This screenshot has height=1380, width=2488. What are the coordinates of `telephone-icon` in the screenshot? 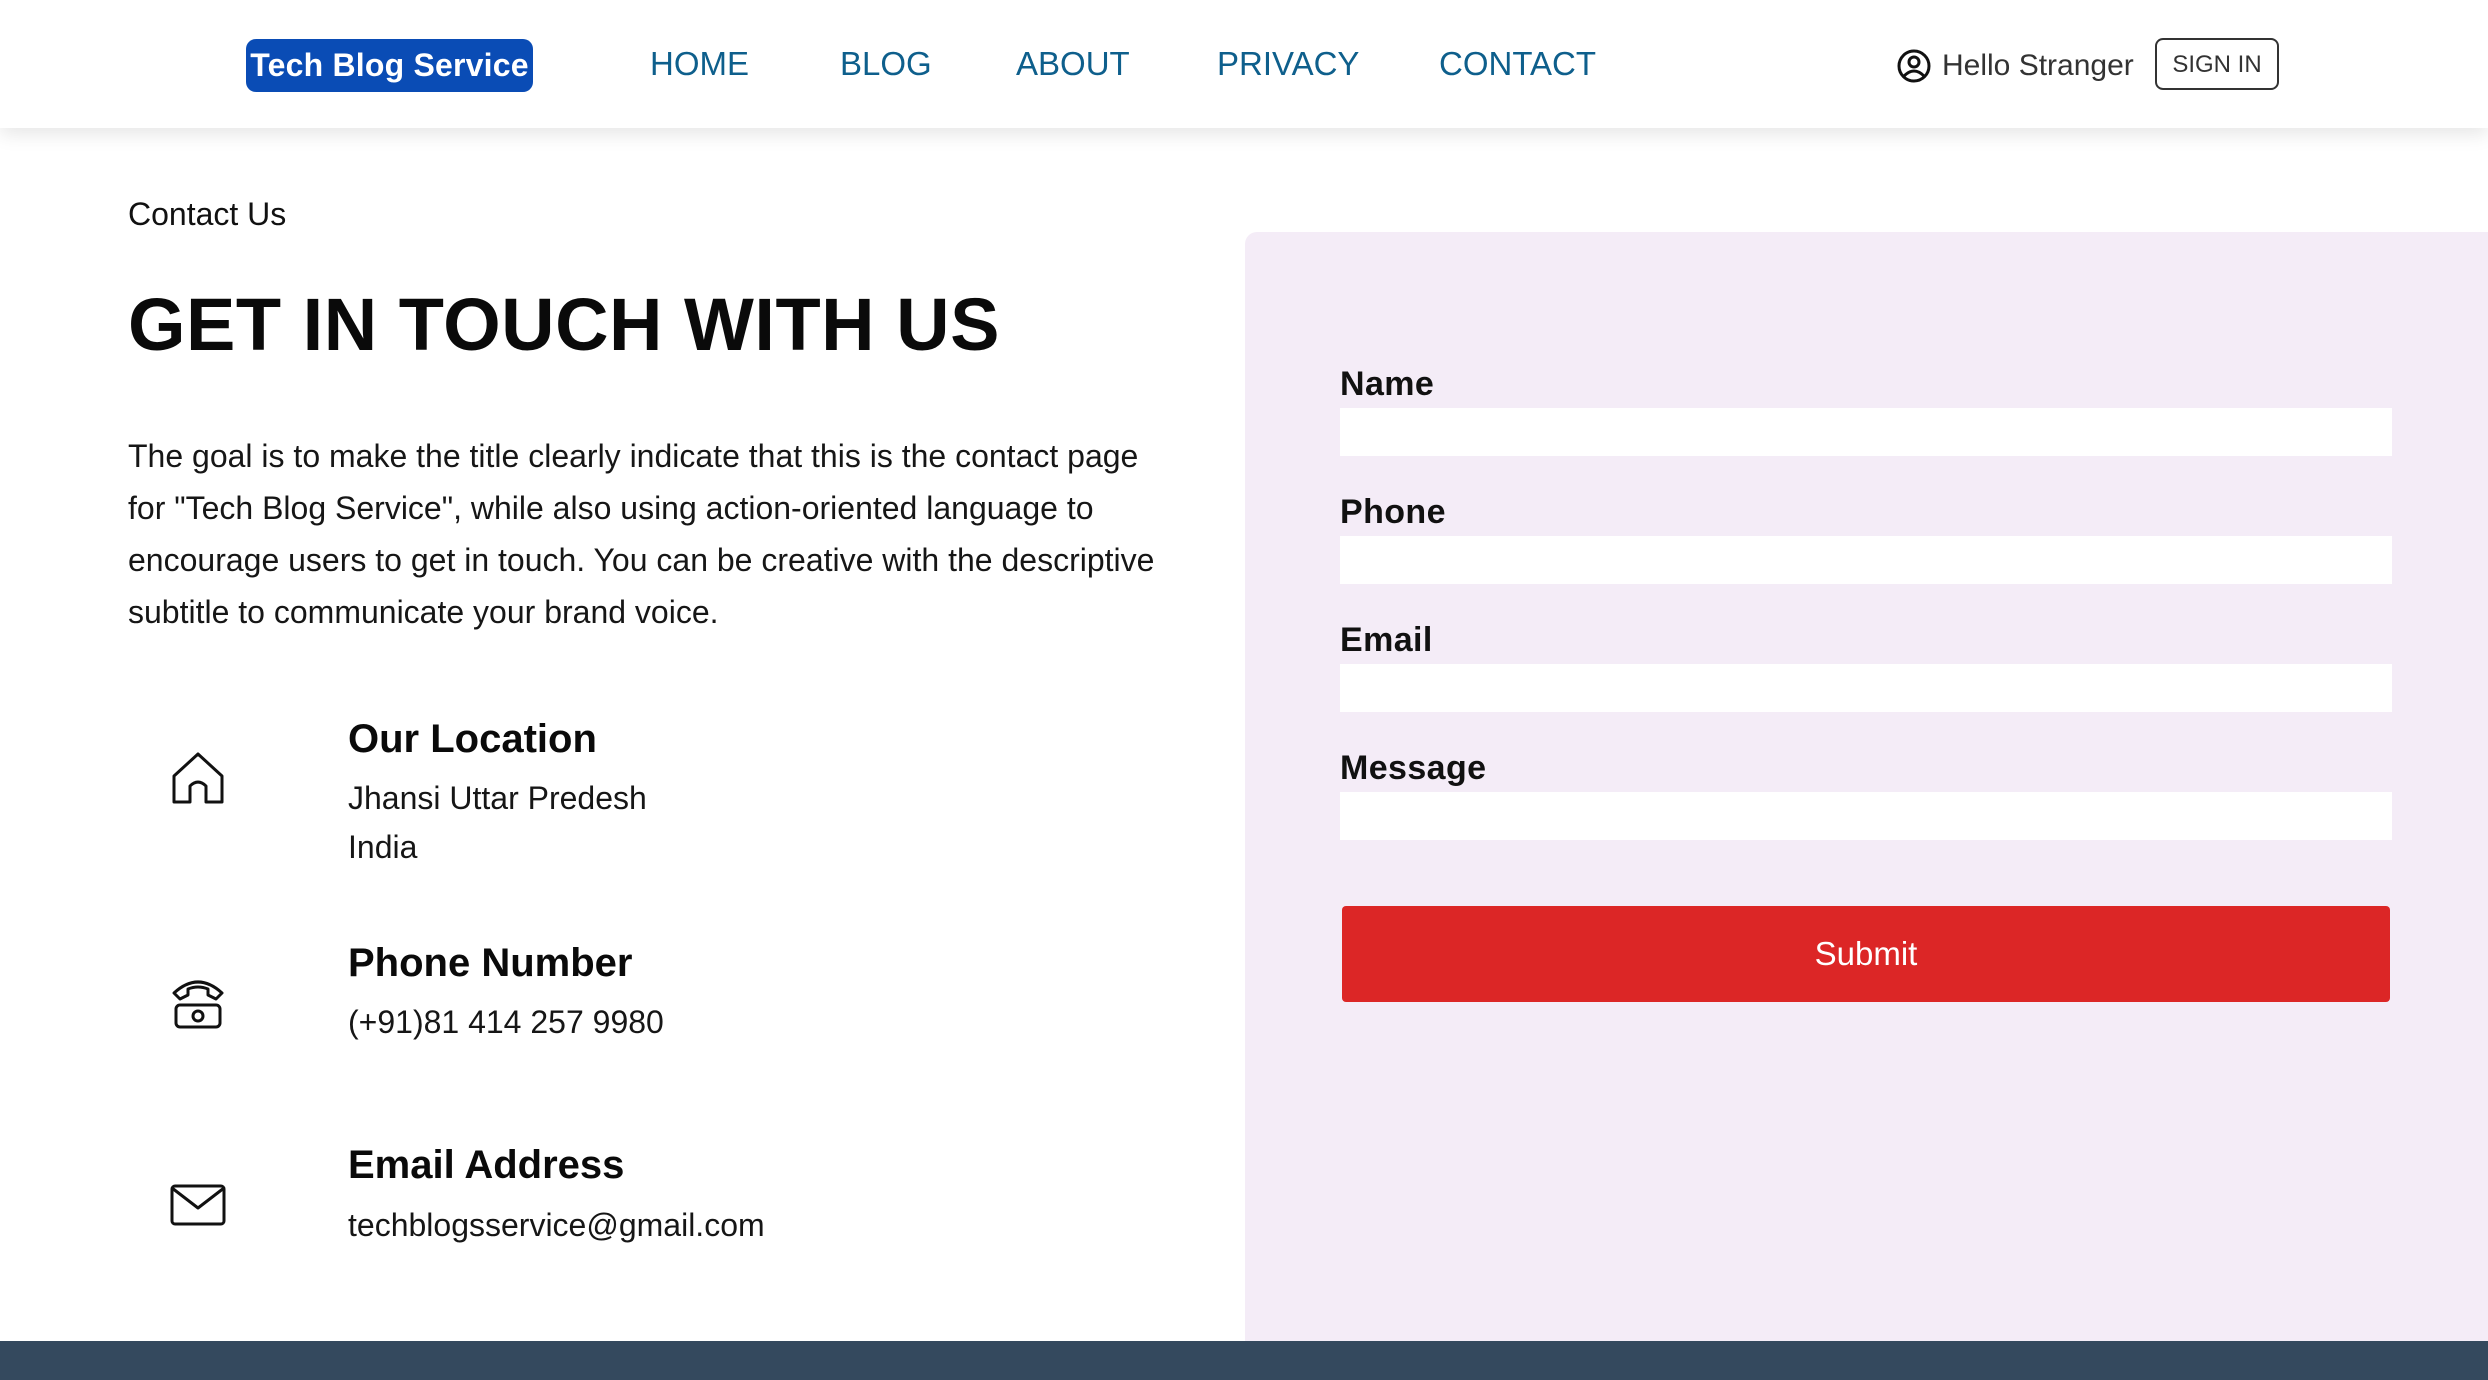 It's located at (198, 1003).